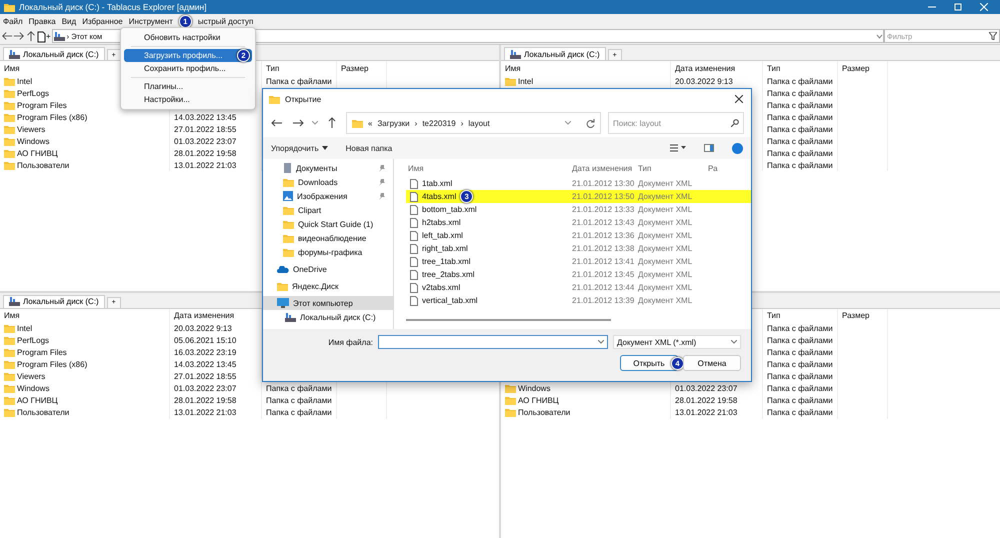 Image resolution: width=1000 pixels, height=538 pixels. I want to click on table-cell-text: 21.01.2012 13:39, so click(603, 300).